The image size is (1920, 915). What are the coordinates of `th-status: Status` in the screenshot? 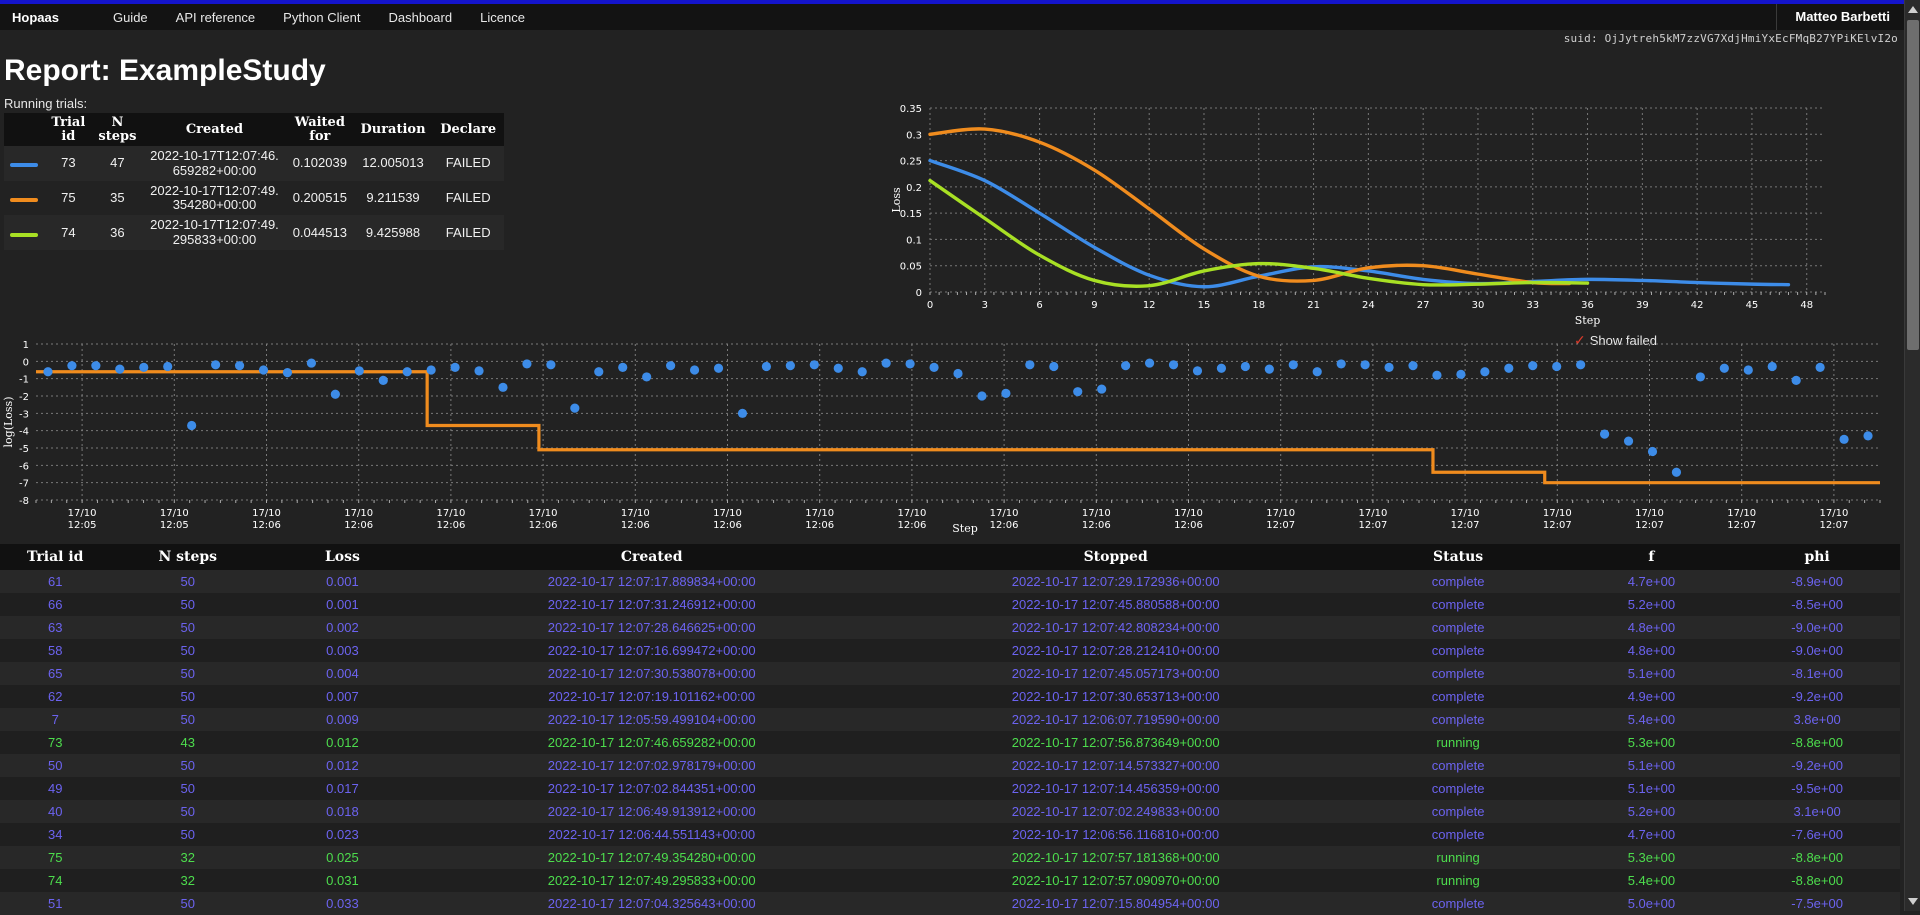 It's located at (1458, 557).